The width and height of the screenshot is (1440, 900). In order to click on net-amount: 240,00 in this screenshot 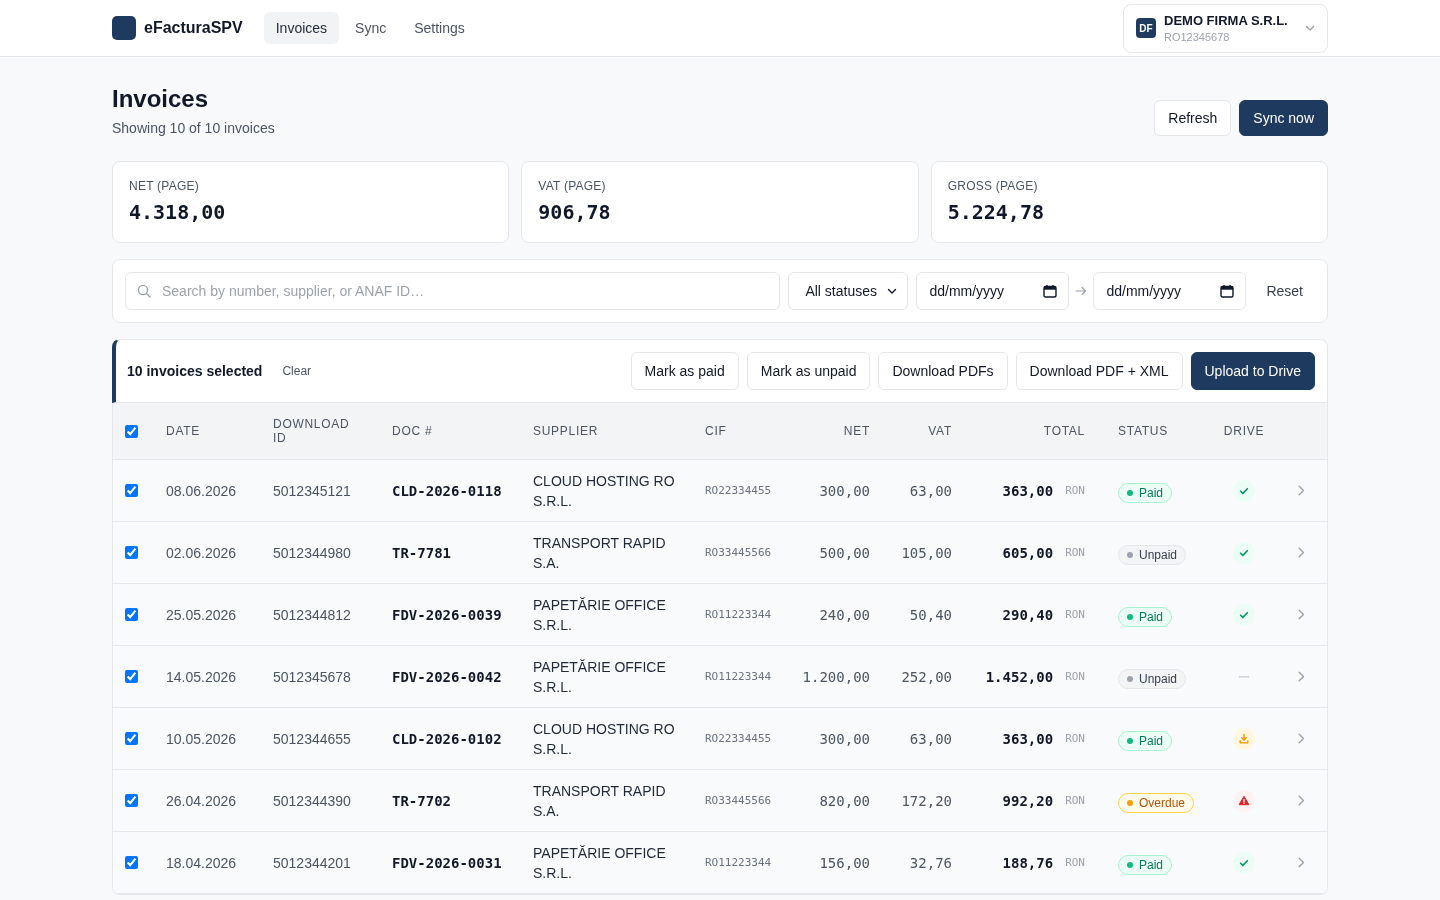, I will do `click(844, 614)`.